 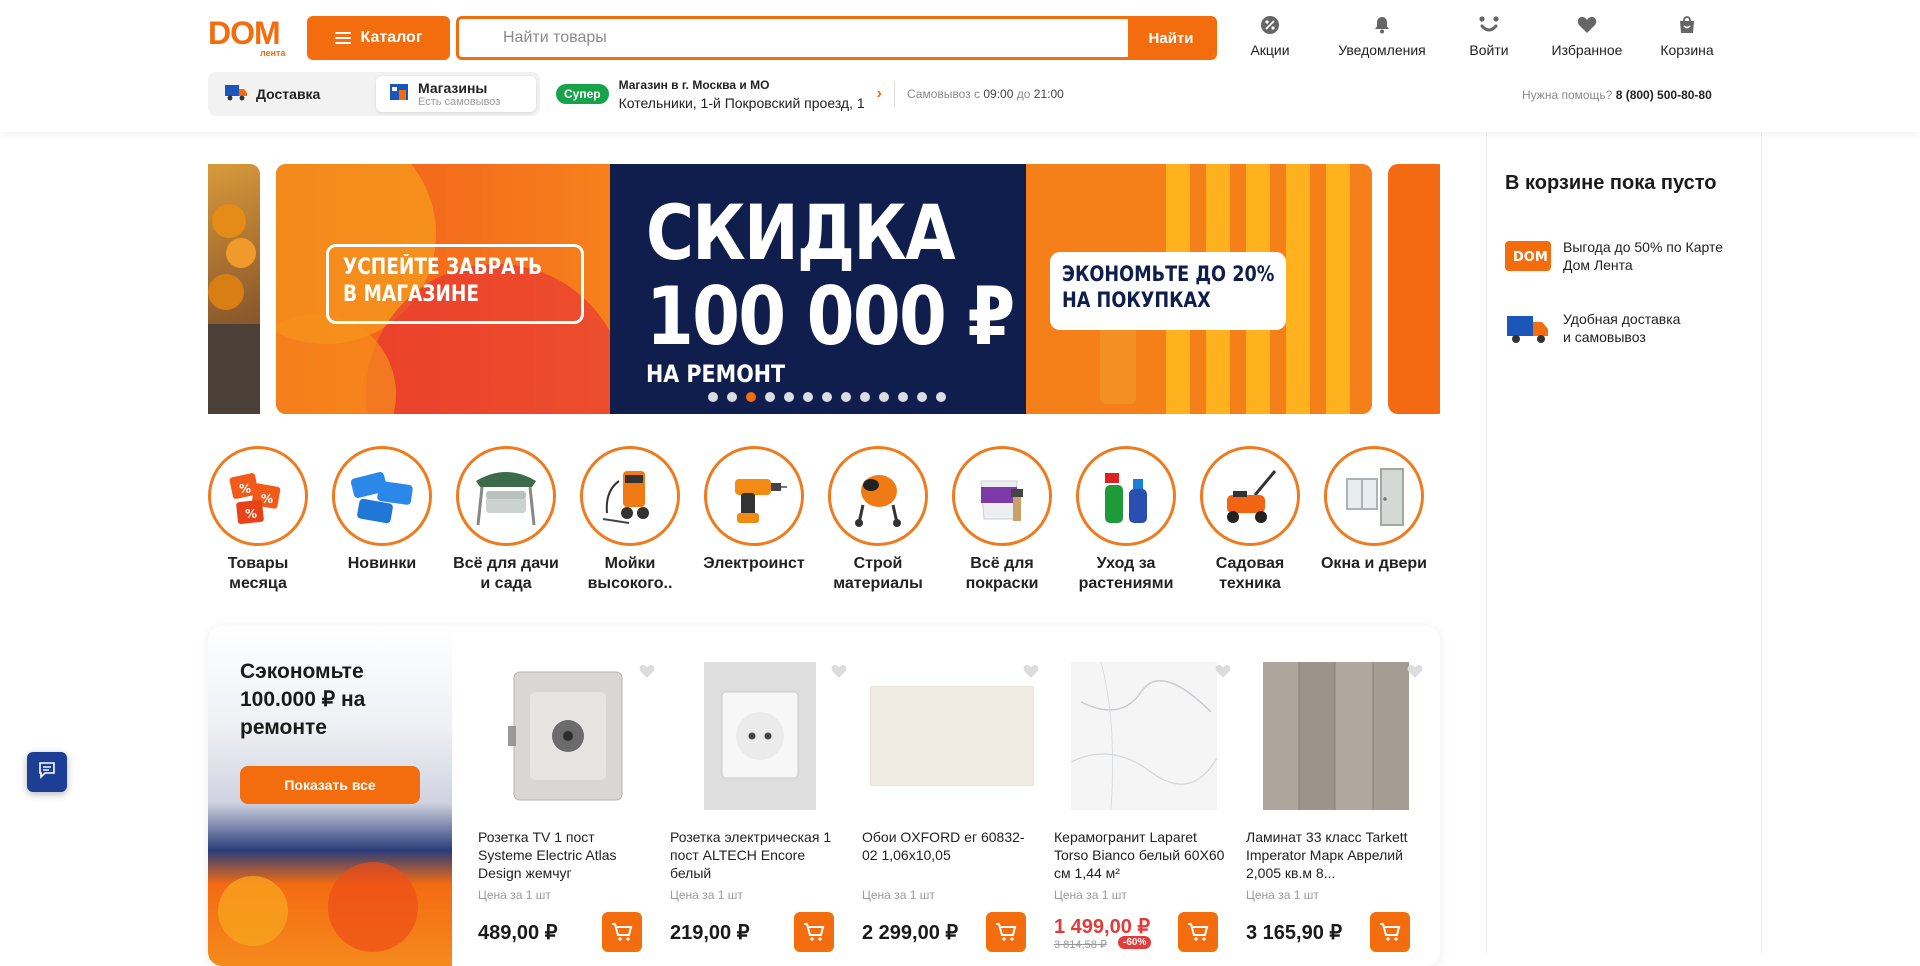 I want to click on category-item: Садовая техника, so click(x=1250, y=520).